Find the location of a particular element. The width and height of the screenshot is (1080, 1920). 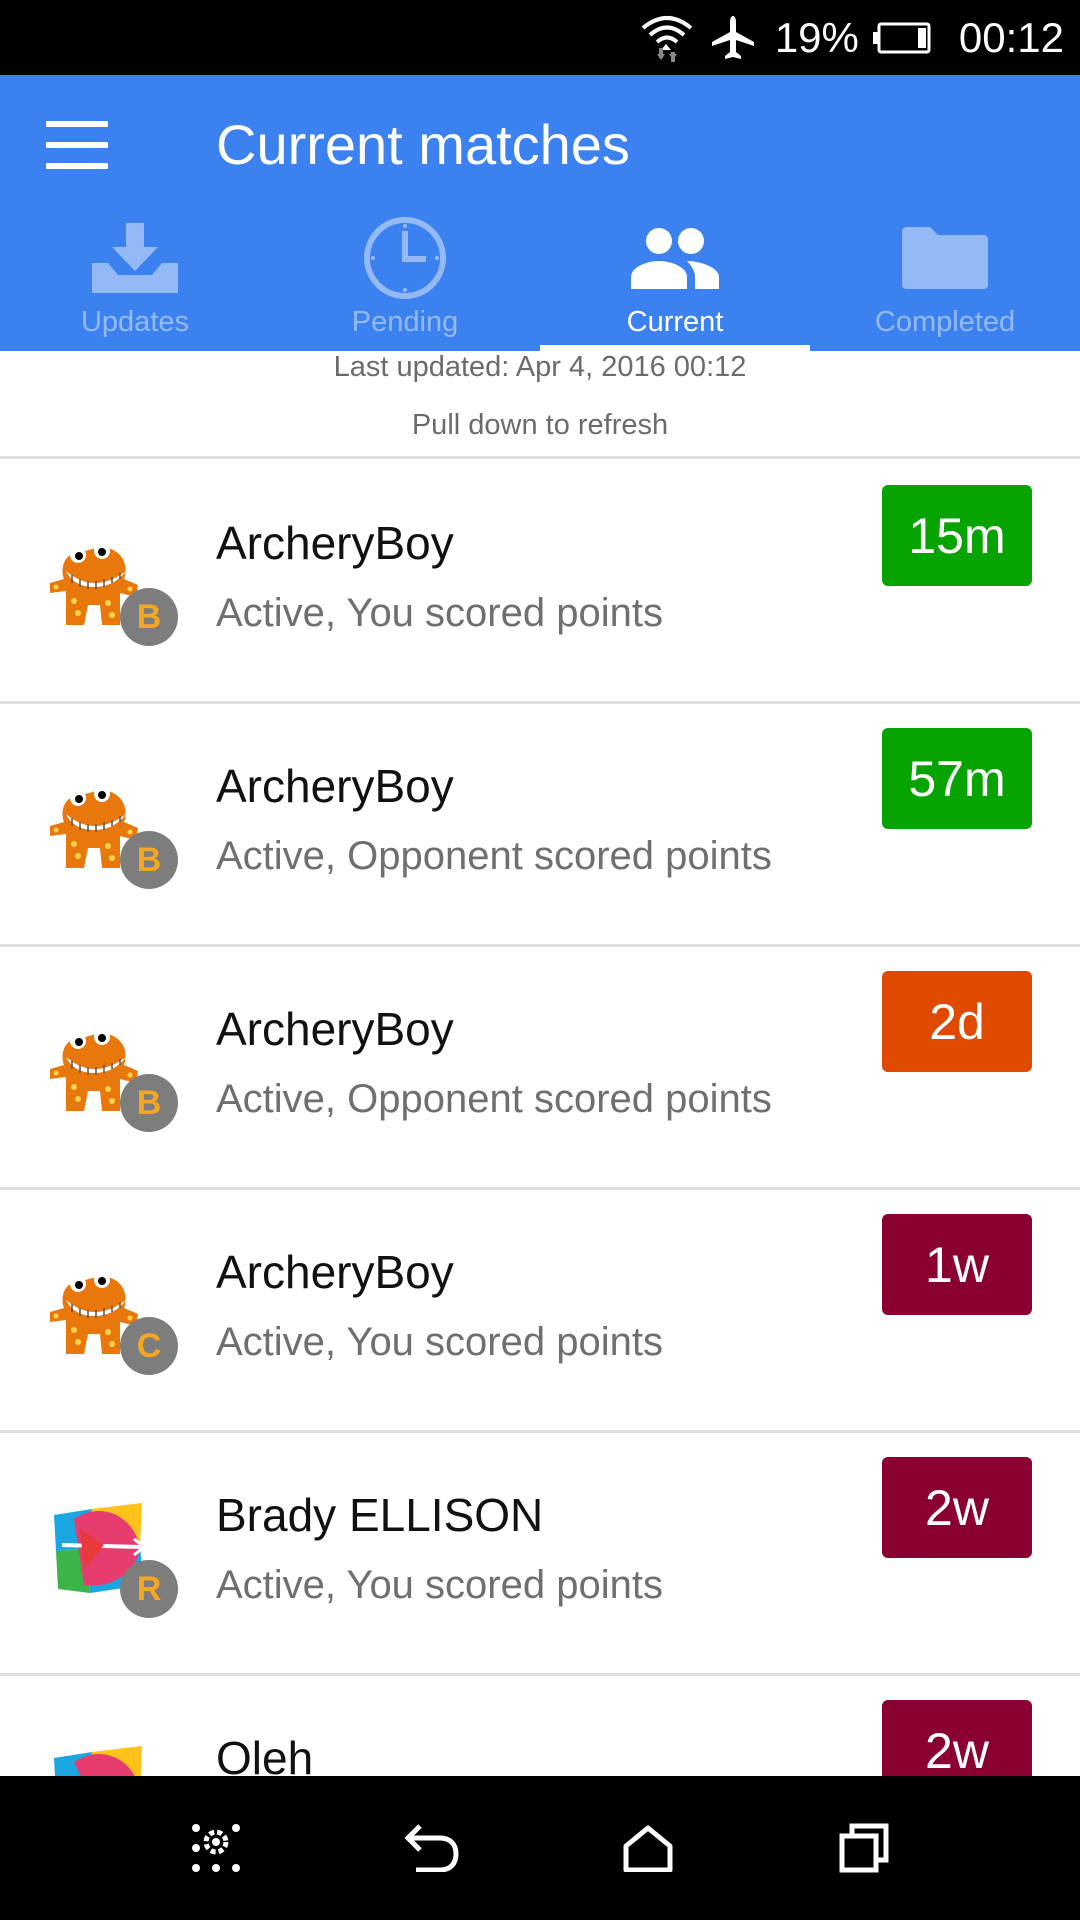

tab-label: Updates is located at coordinates (134, 322).